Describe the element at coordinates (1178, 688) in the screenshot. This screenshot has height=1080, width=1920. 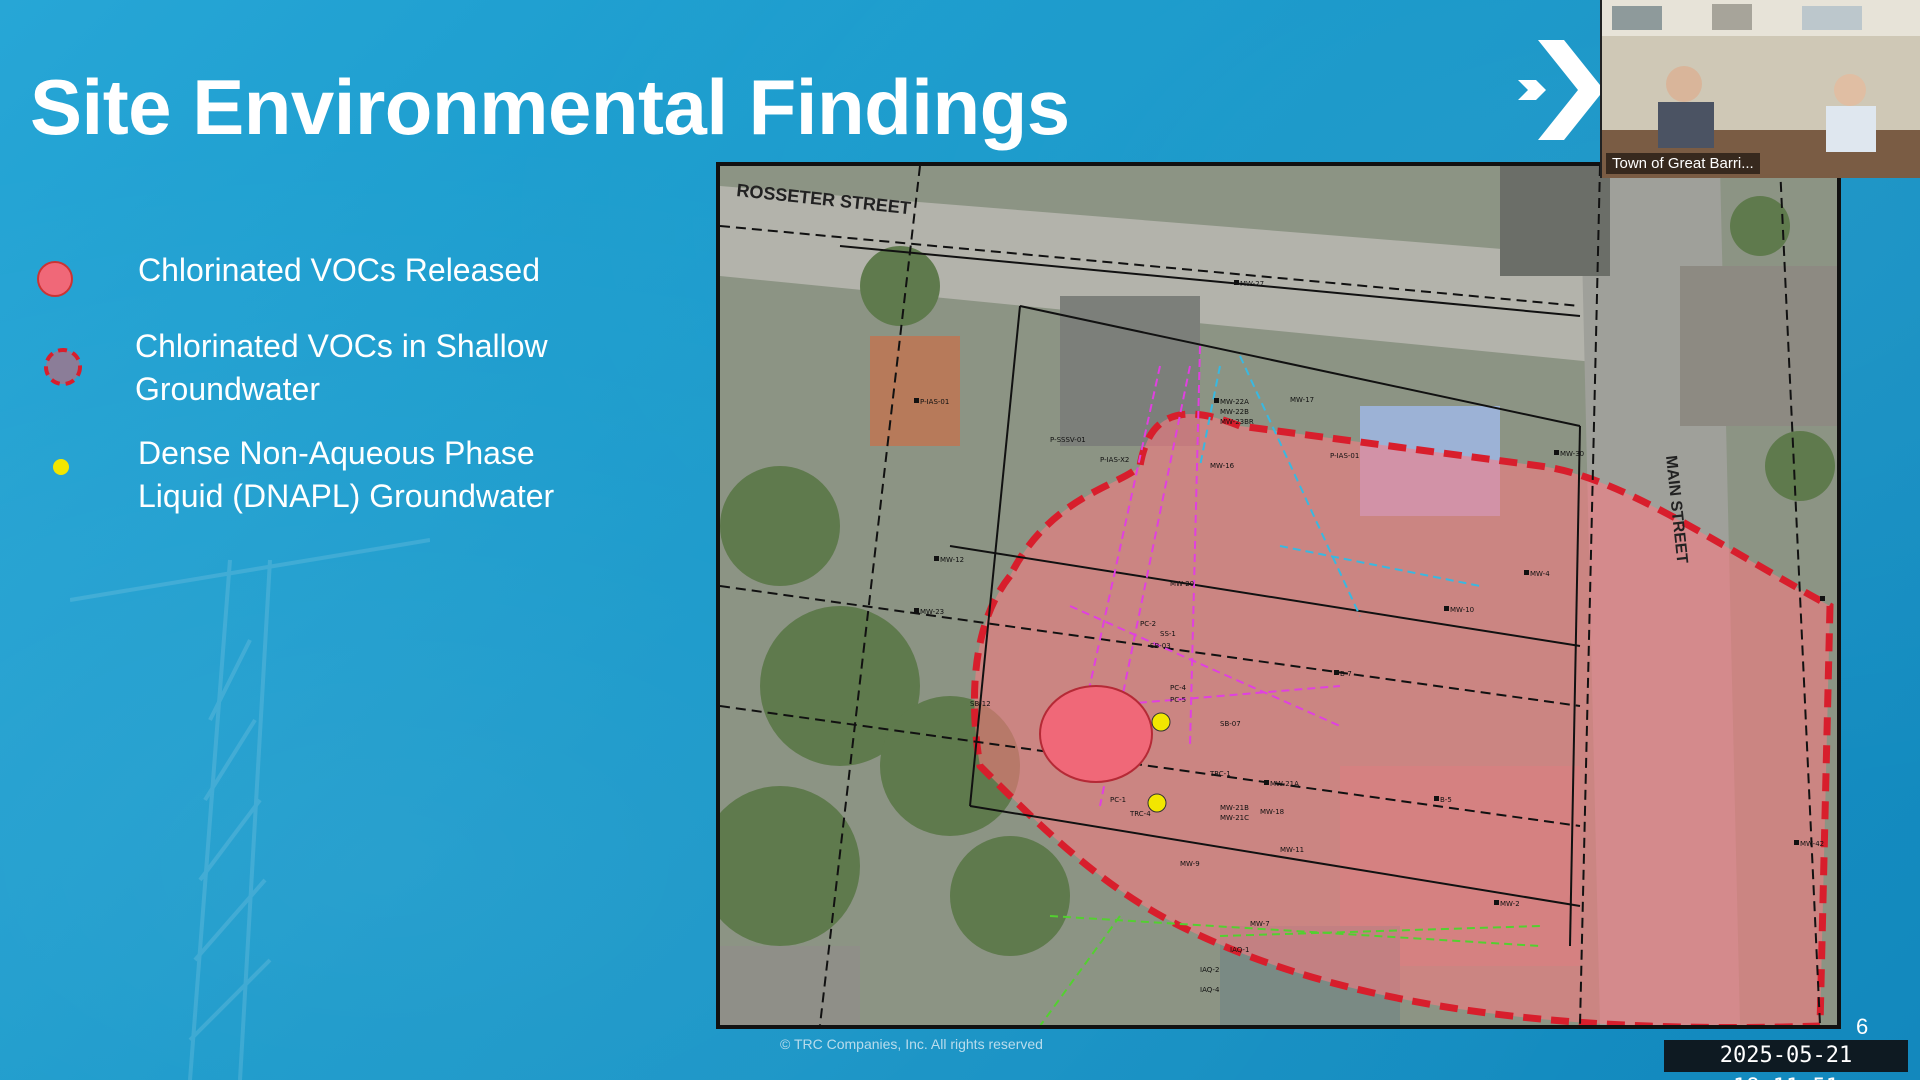
I see `well-label: PC-4` at that location.